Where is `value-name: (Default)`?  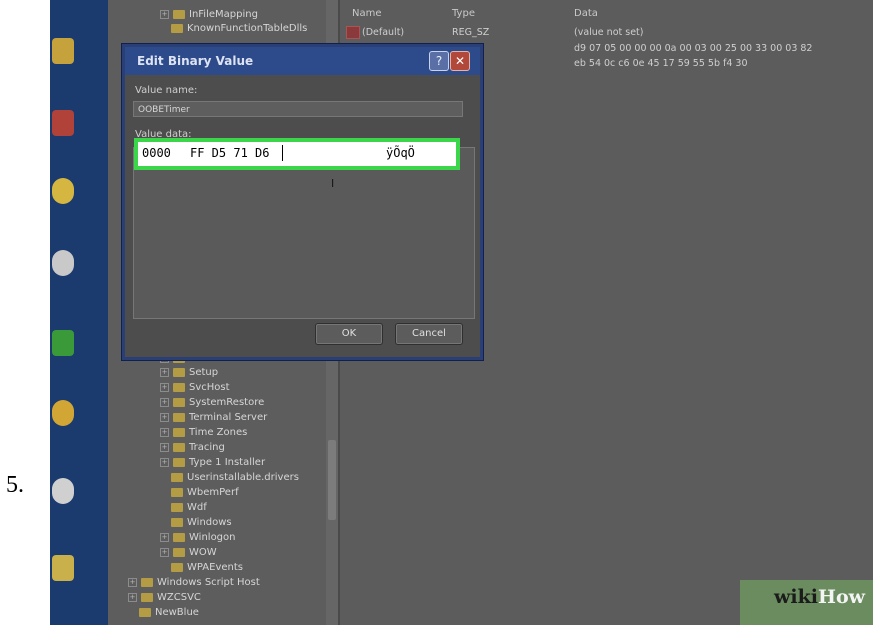
value-name: (Default) is located at coordinates (383, 32).